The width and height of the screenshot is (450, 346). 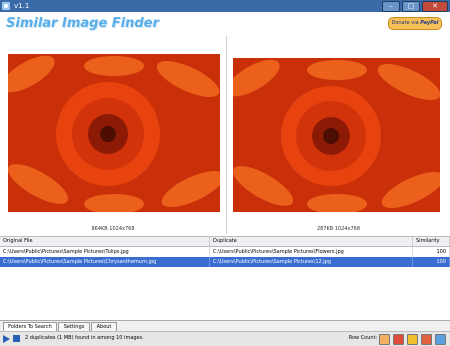 I want to click on table-header: Original File Duplicate Similarity, so click(x=225, y=242).